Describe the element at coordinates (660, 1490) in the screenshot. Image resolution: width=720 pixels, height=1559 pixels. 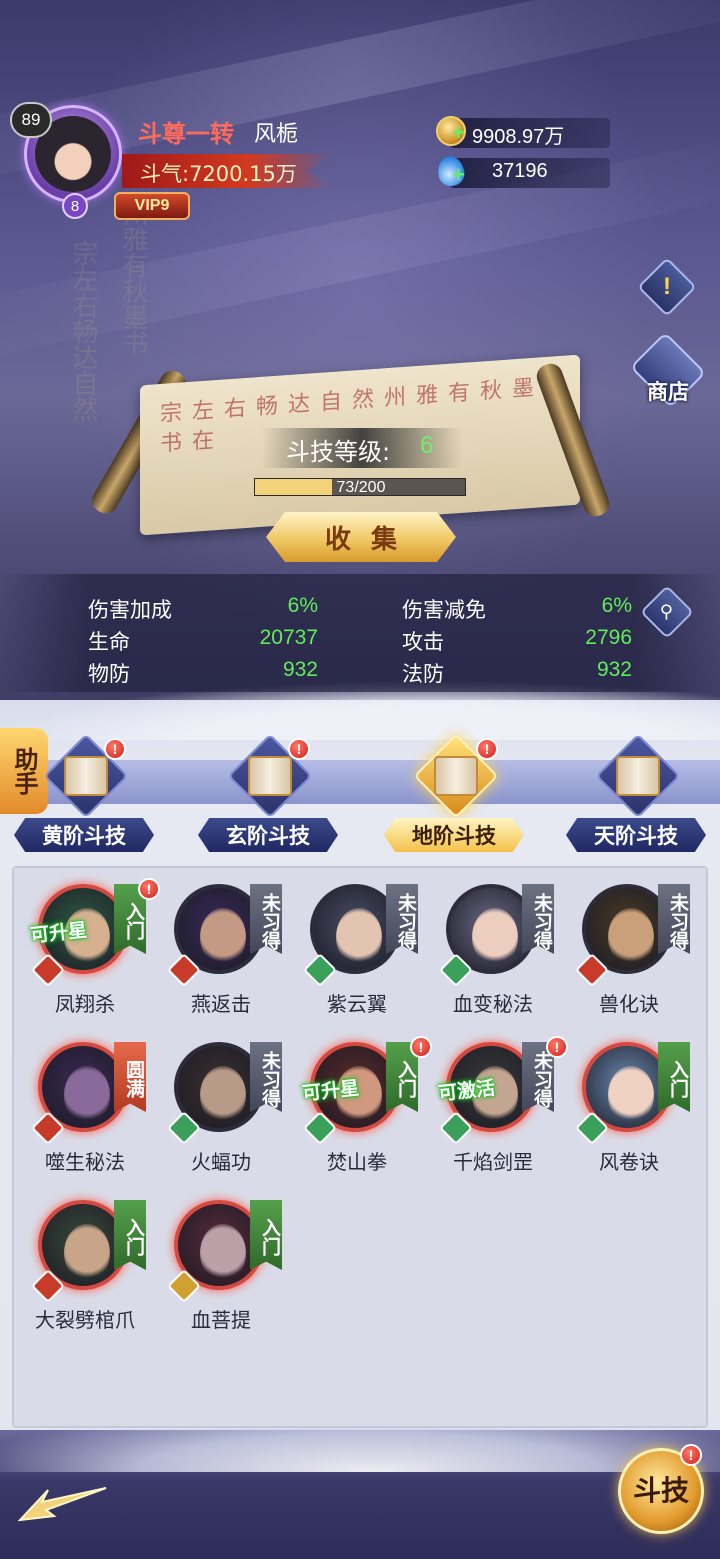
I see `fight-skill-label: 斗技` at that location.